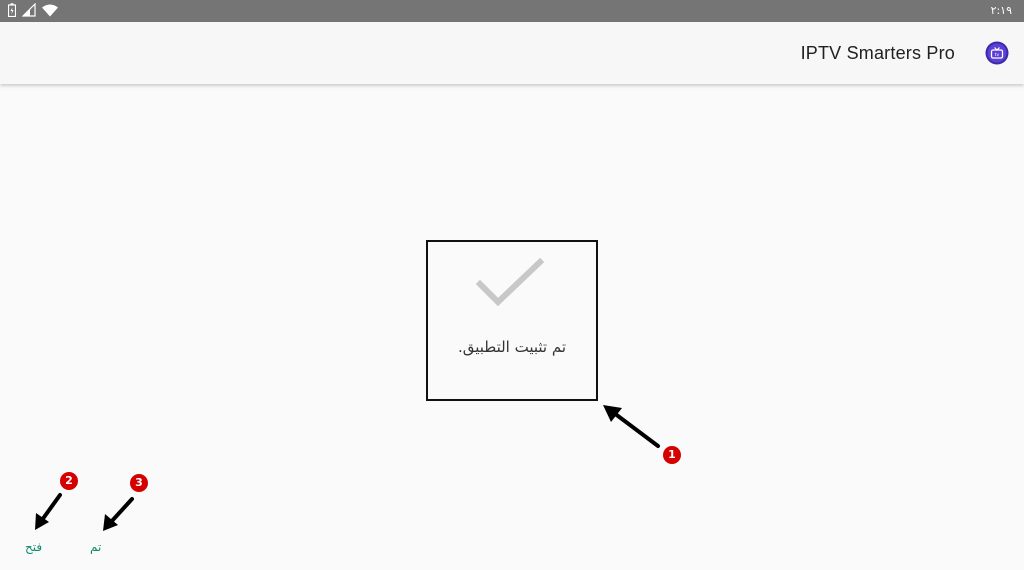 The width and height of the screenshot is (1024, 570). I want to click on annotation-badge-2: 2, so click(69, 481).